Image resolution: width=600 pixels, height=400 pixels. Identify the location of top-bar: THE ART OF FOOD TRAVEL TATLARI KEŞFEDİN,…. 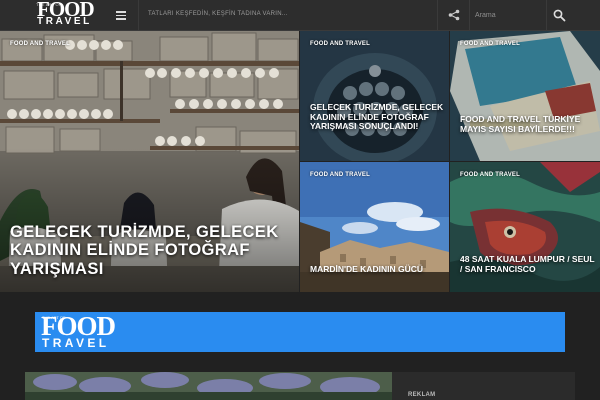
(300, 15).